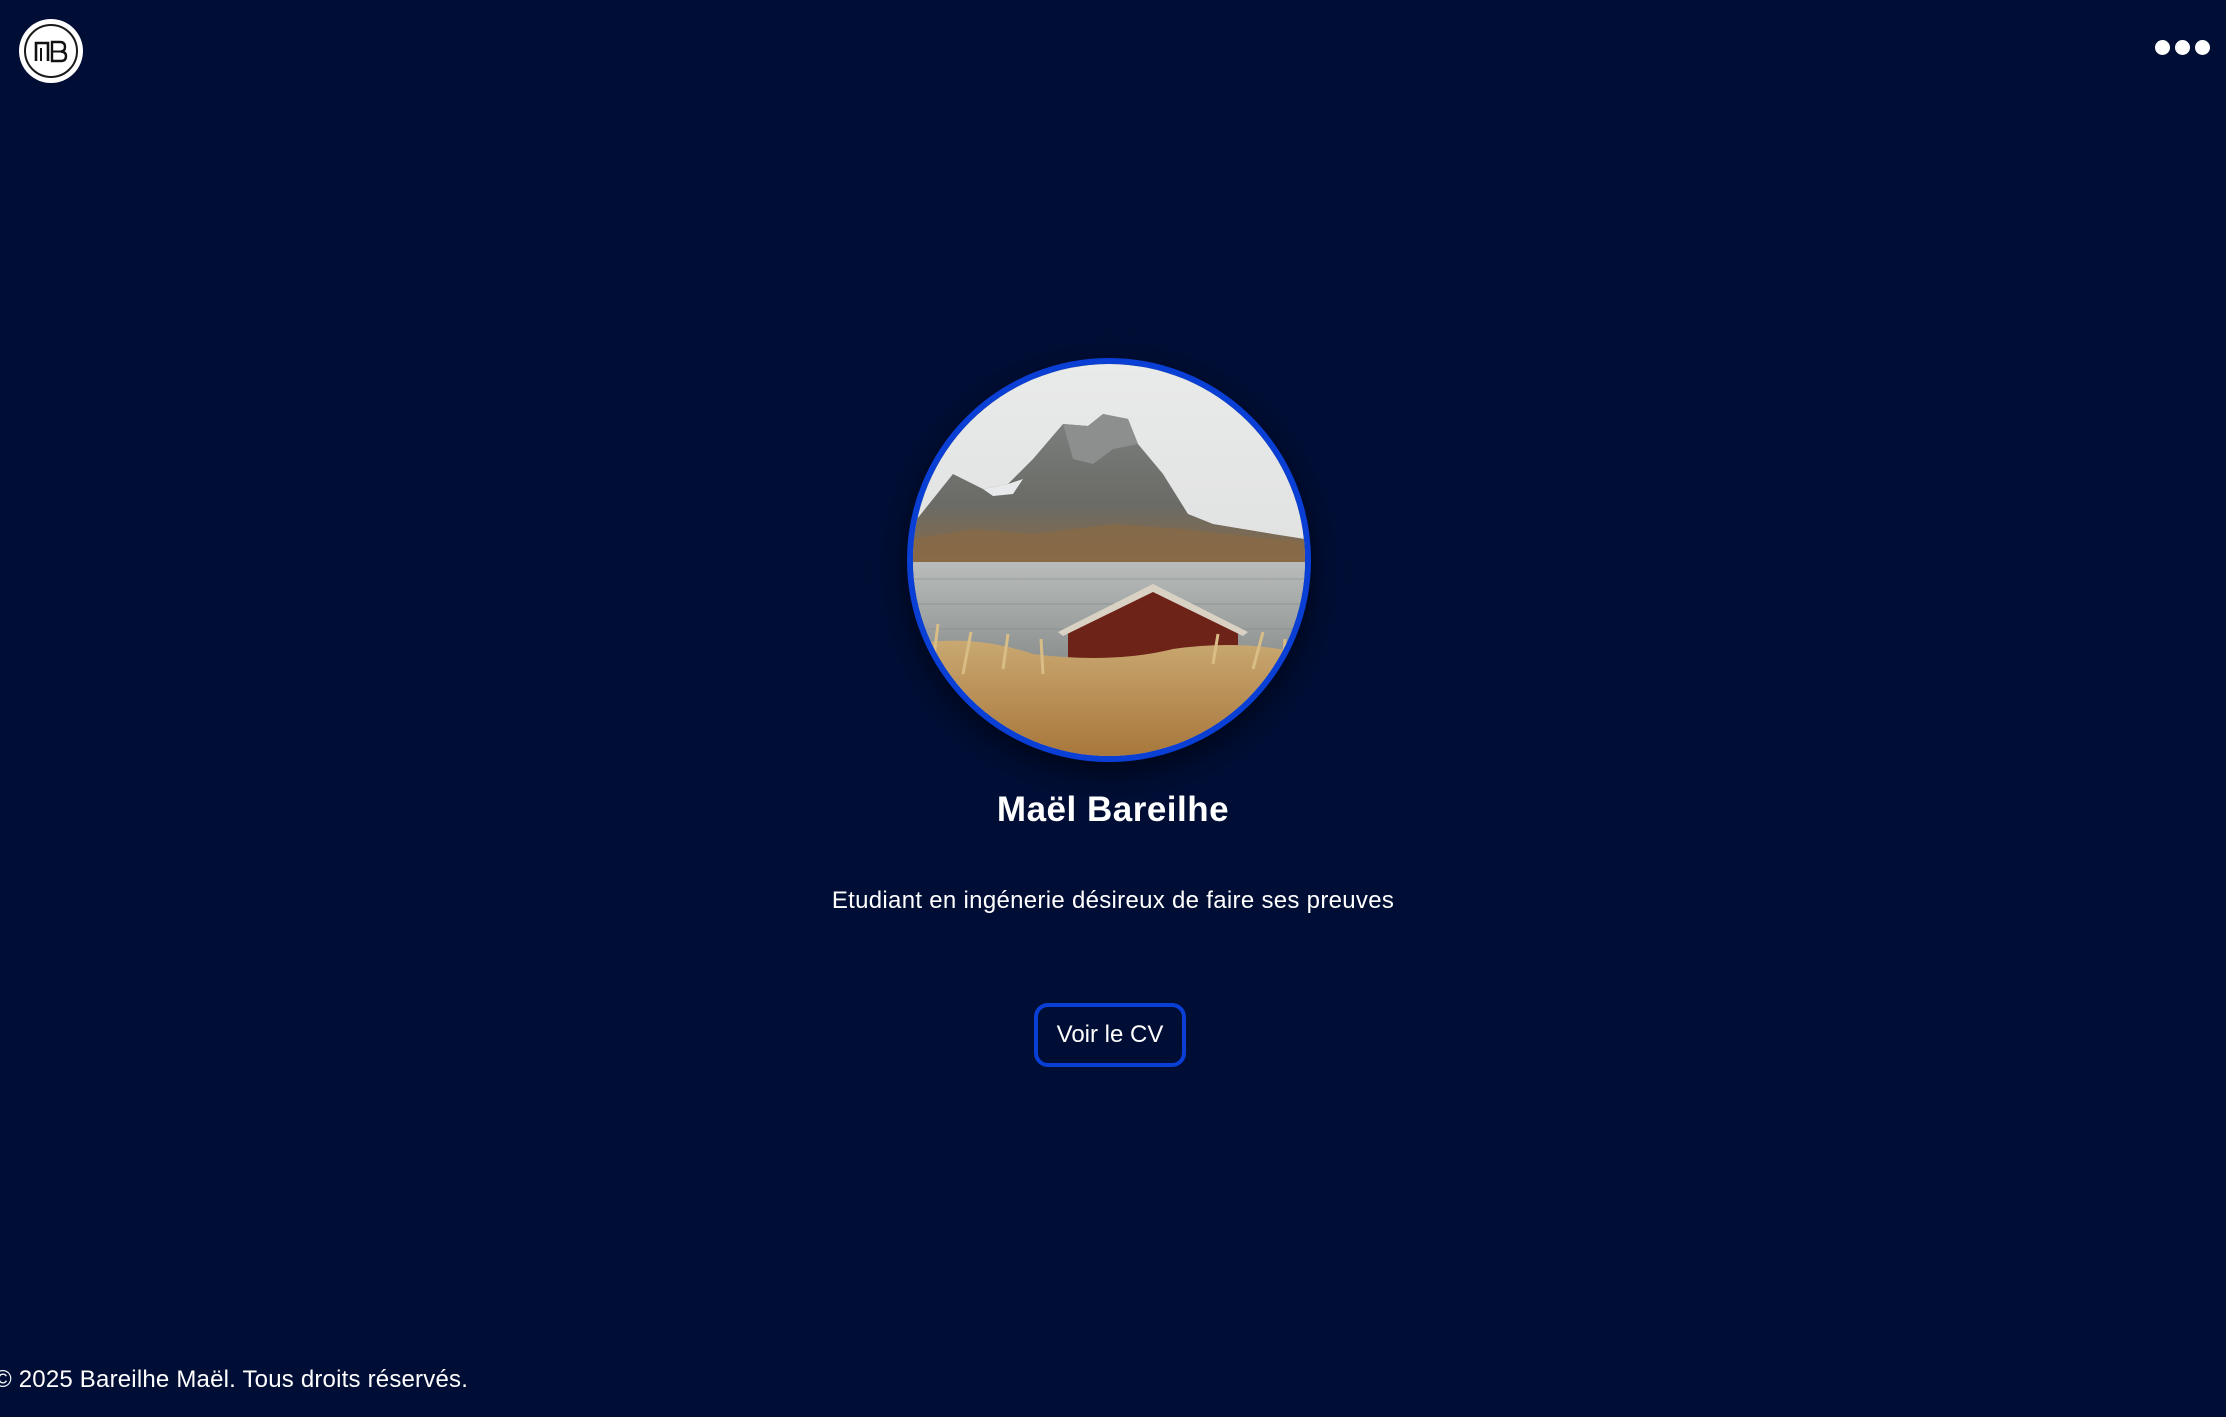 Image resolution: width=2226 pixels, height=1417 pixels. I want to click on view-cv-button: Voir le CV, so click(1110, 1035).